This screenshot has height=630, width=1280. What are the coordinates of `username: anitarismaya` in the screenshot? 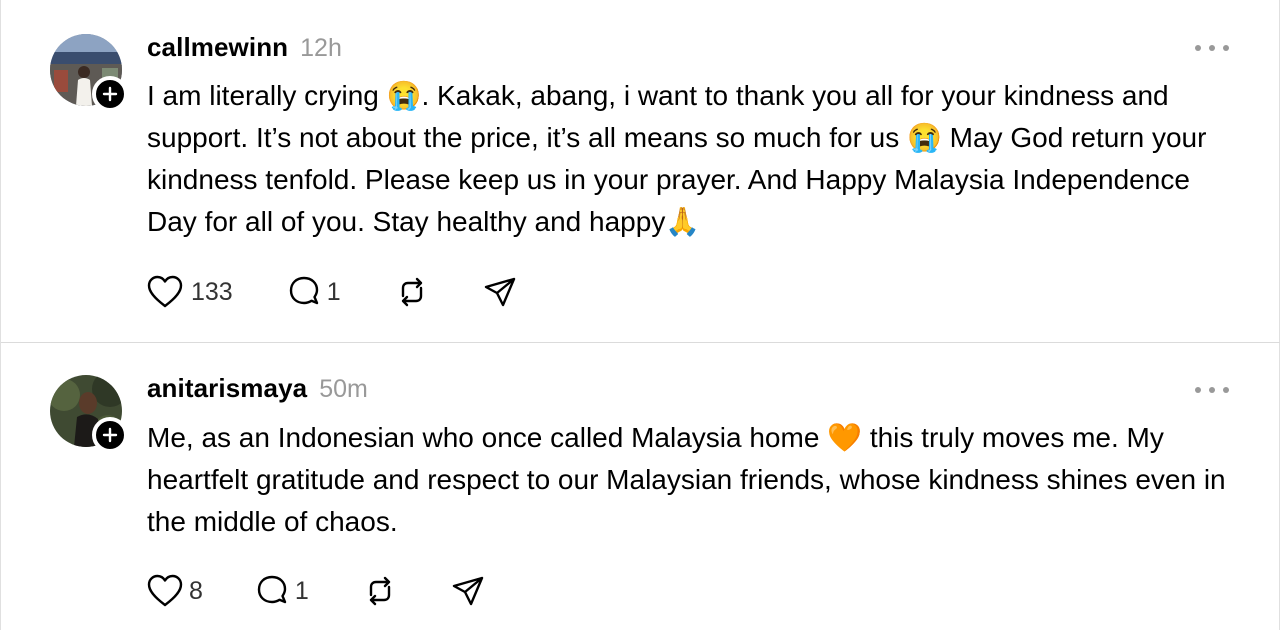 It's located at (227, 388).